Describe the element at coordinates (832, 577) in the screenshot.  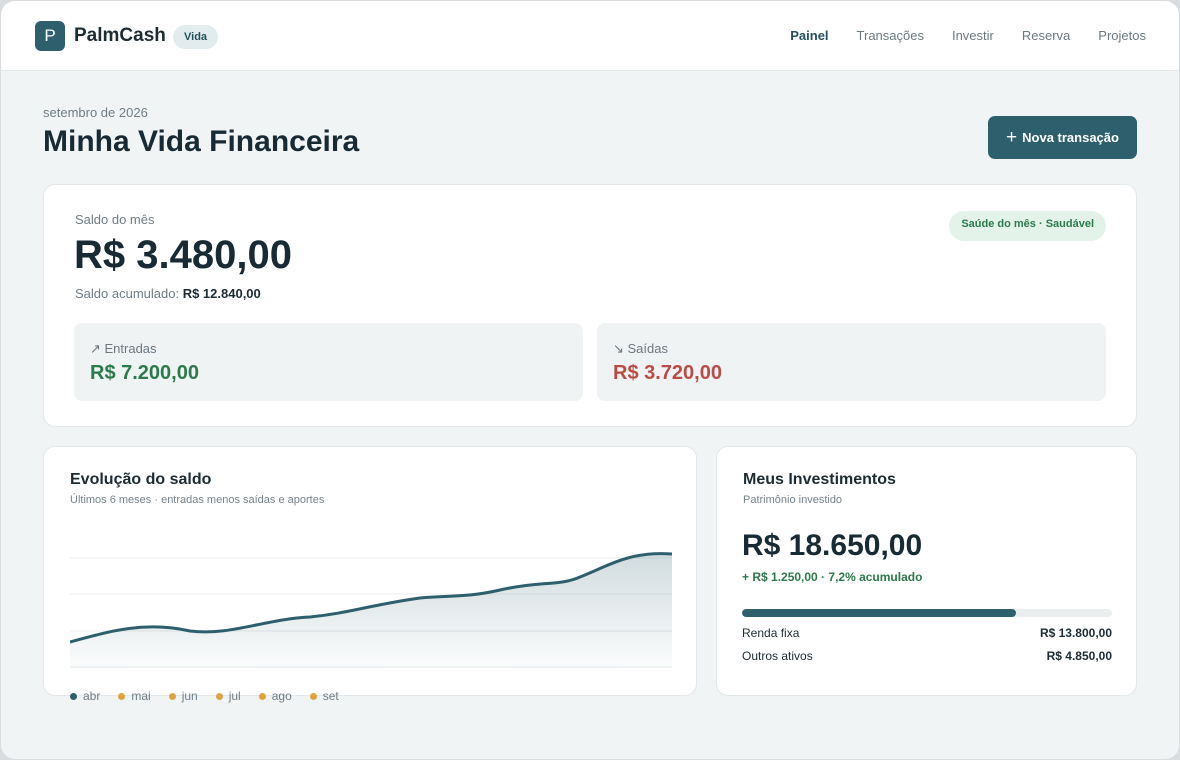
I see `investments-gain: + R$ 1.250,00 · 7,2% acumulado` at that location.